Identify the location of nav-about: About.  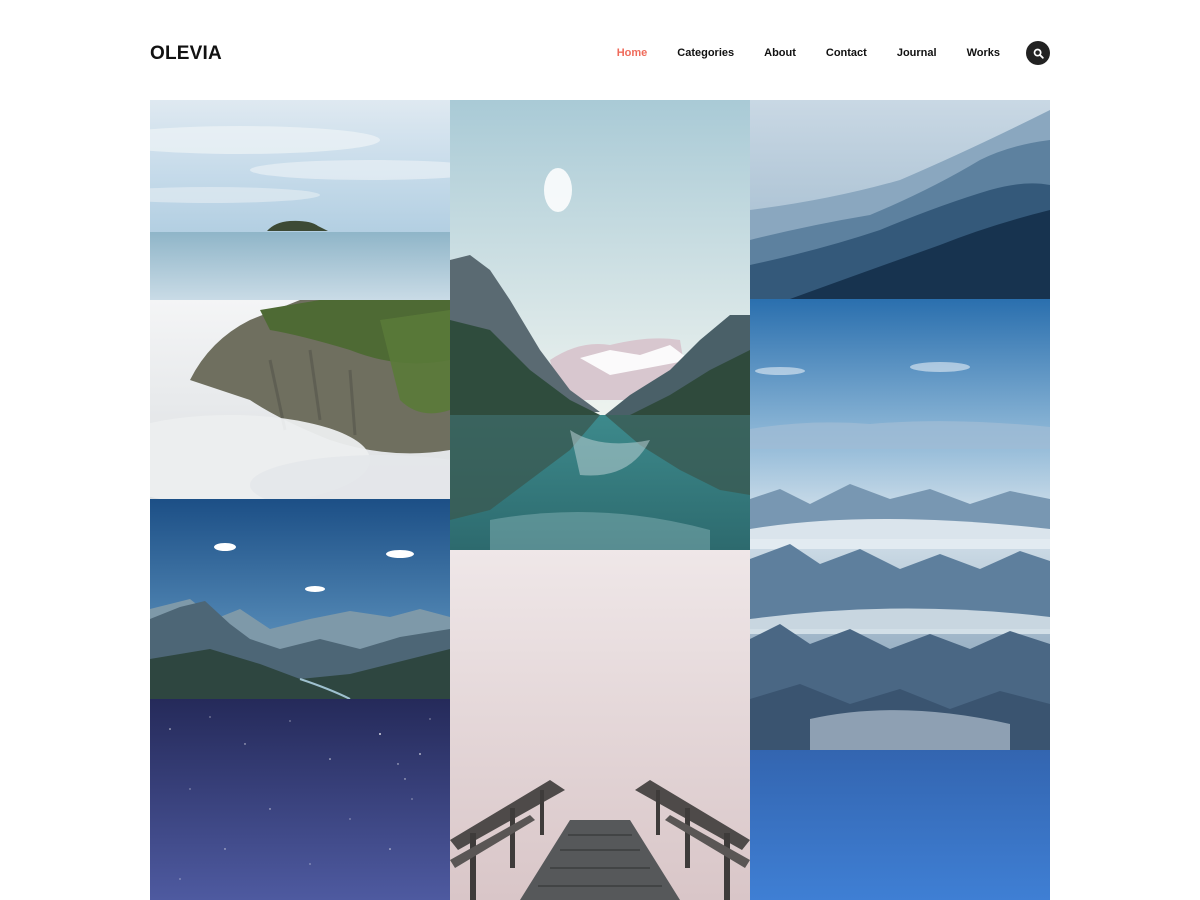
(780, 53).